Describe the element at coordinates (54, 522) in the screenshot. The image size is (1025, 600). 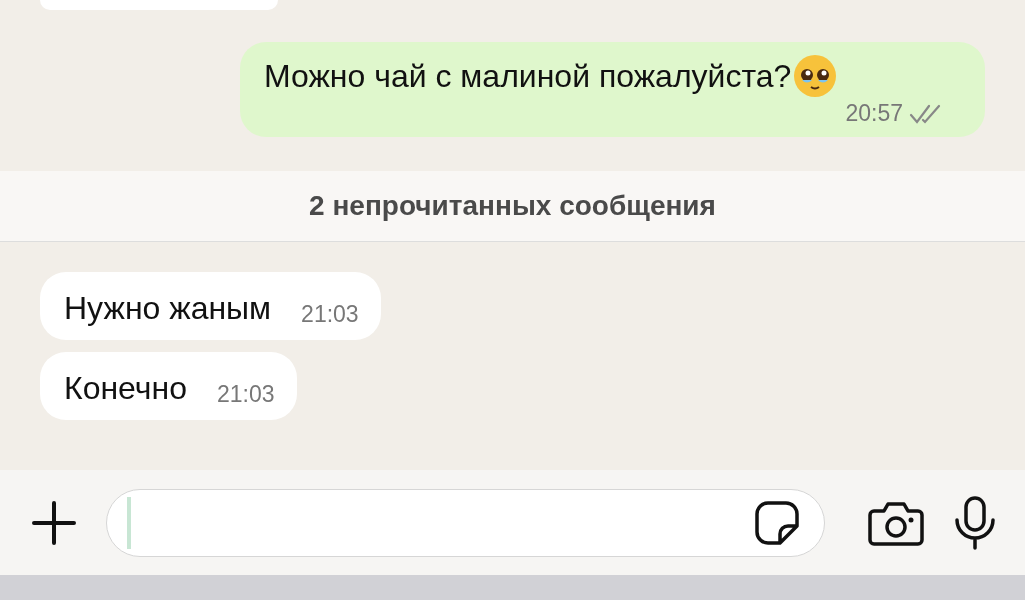
I see `add-button` at that location.